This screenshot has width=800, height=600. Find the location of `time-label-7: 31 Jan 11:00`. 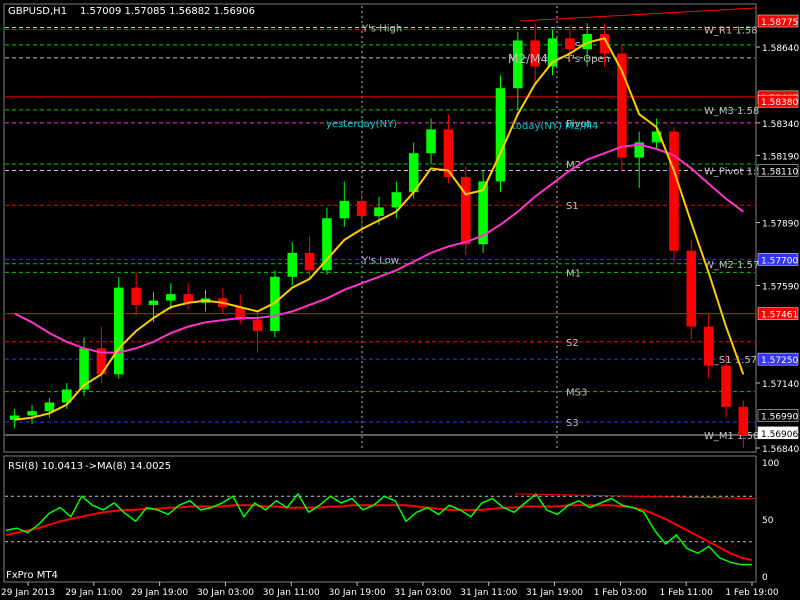

time-label-7: 31 Jan 11:00 is located at coordinates (488, 593).